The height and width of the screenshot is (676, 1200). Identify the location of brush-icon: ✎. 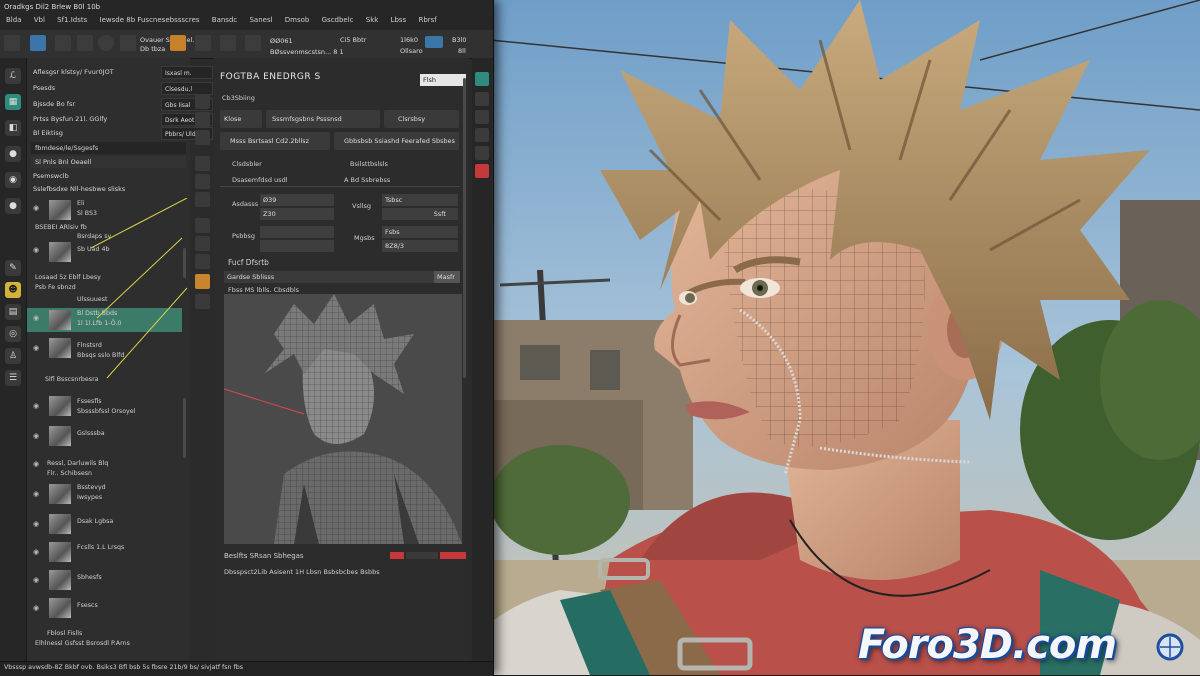
(13, 268).